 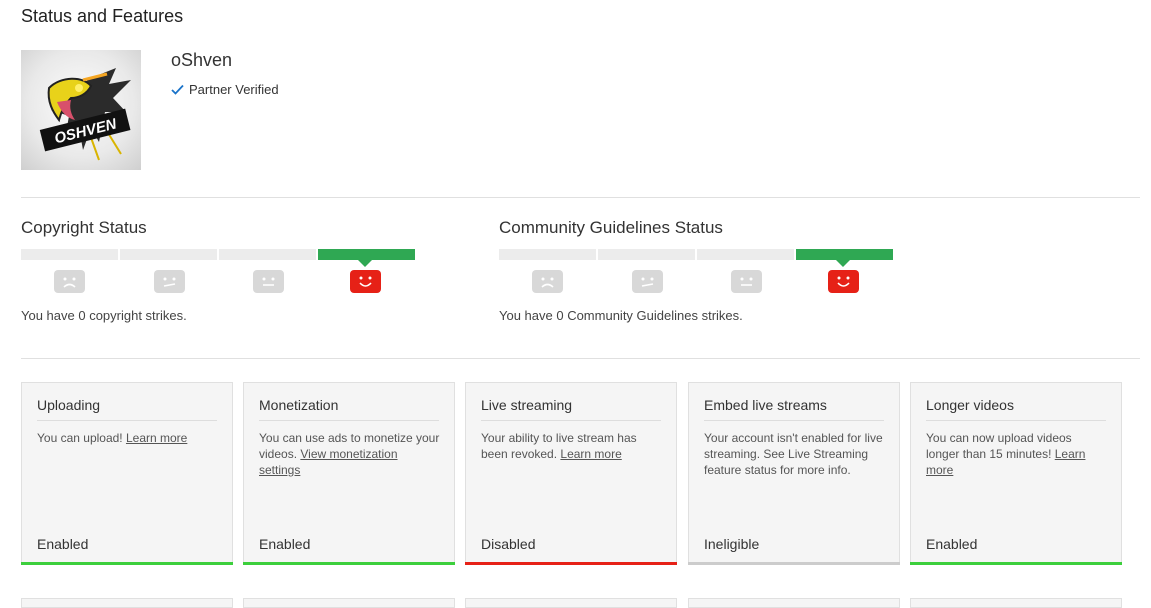 What do you see at coordinates (84, 227) in the screenshot?
I see `copyright-status-title: Copyright Status` at bounding box center [84, 227].